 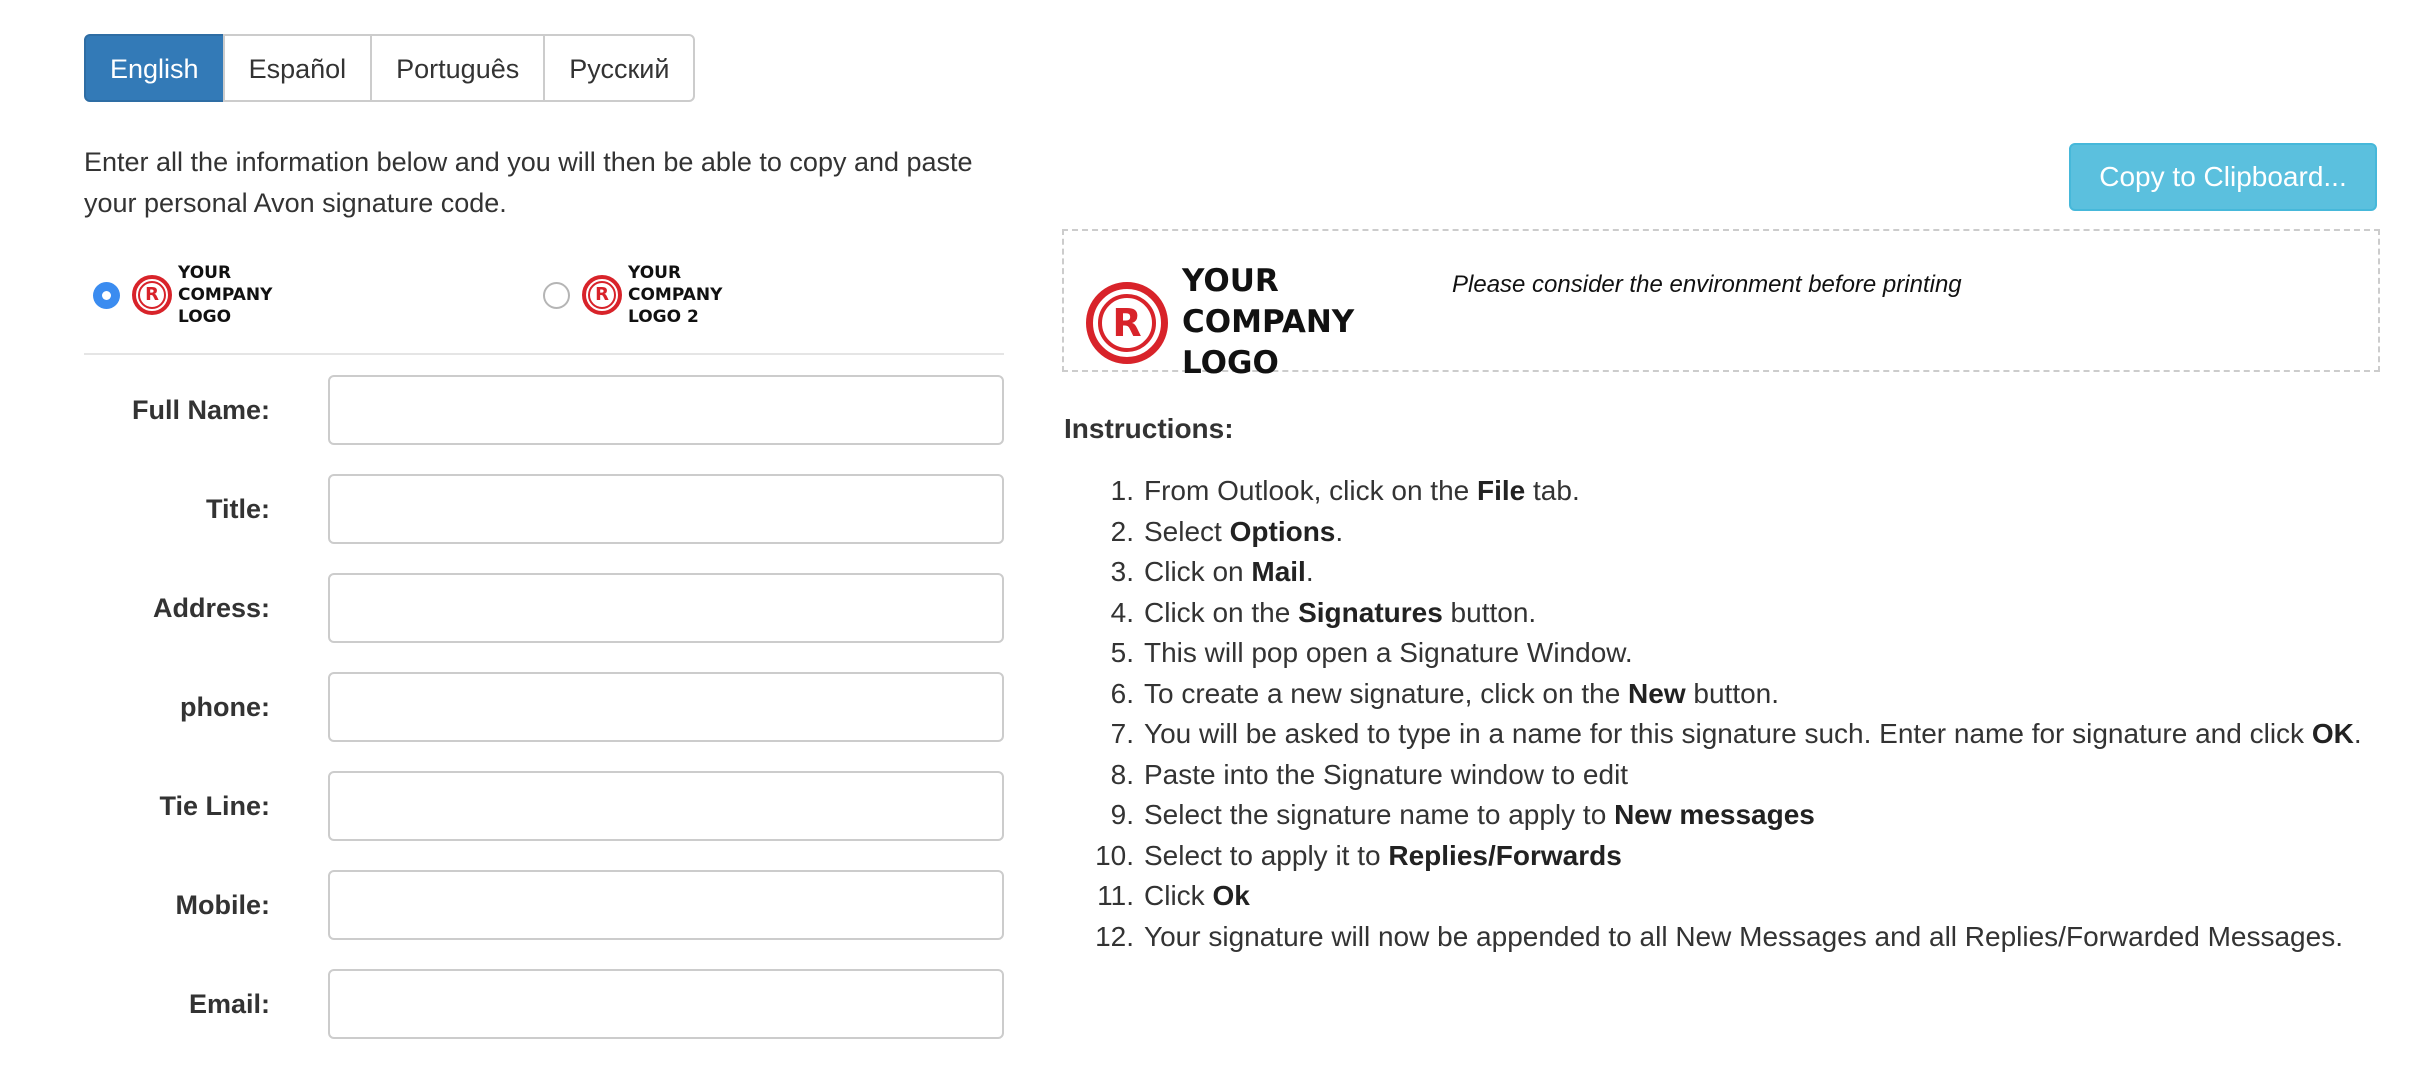 I want to click on instruction-emphasis: New messages, so click(x=1714, y=814).